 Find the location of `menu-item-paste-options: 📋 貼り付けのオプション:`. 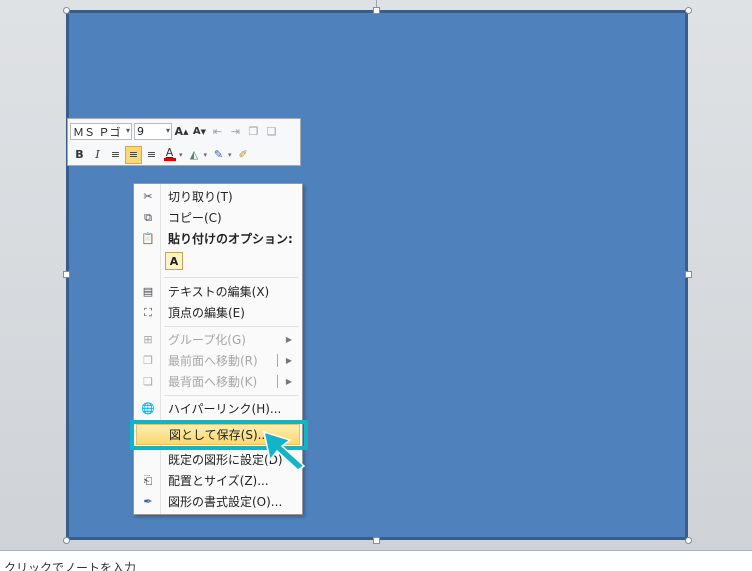

menu-item-paste-options: 📋 貼り付けのオプション: is located at coordinates (218, 238).